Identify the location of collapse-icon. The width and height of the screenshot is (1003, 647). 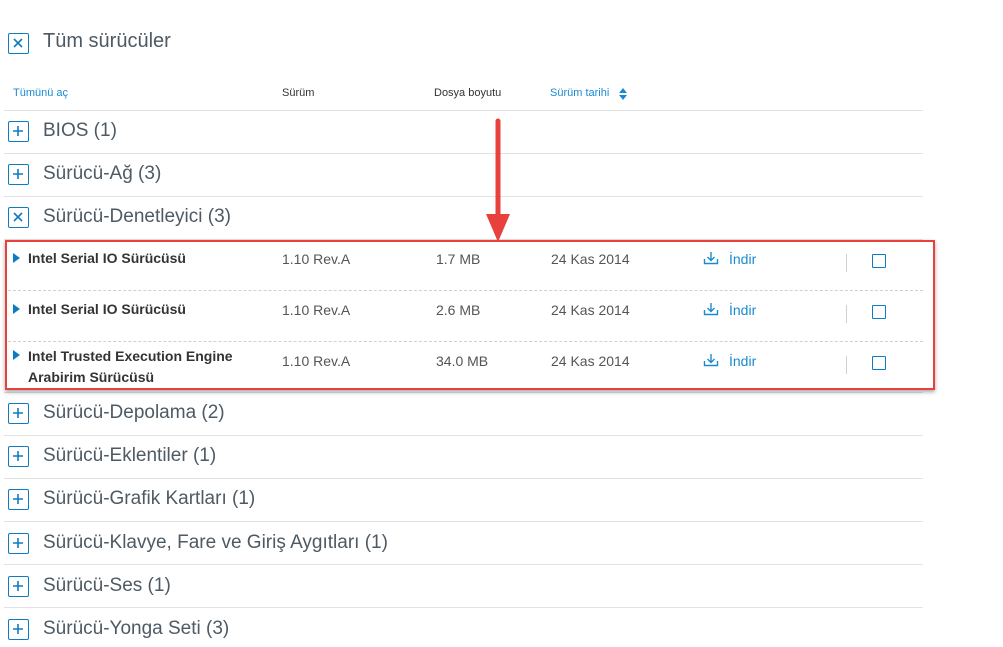
(18, 217).